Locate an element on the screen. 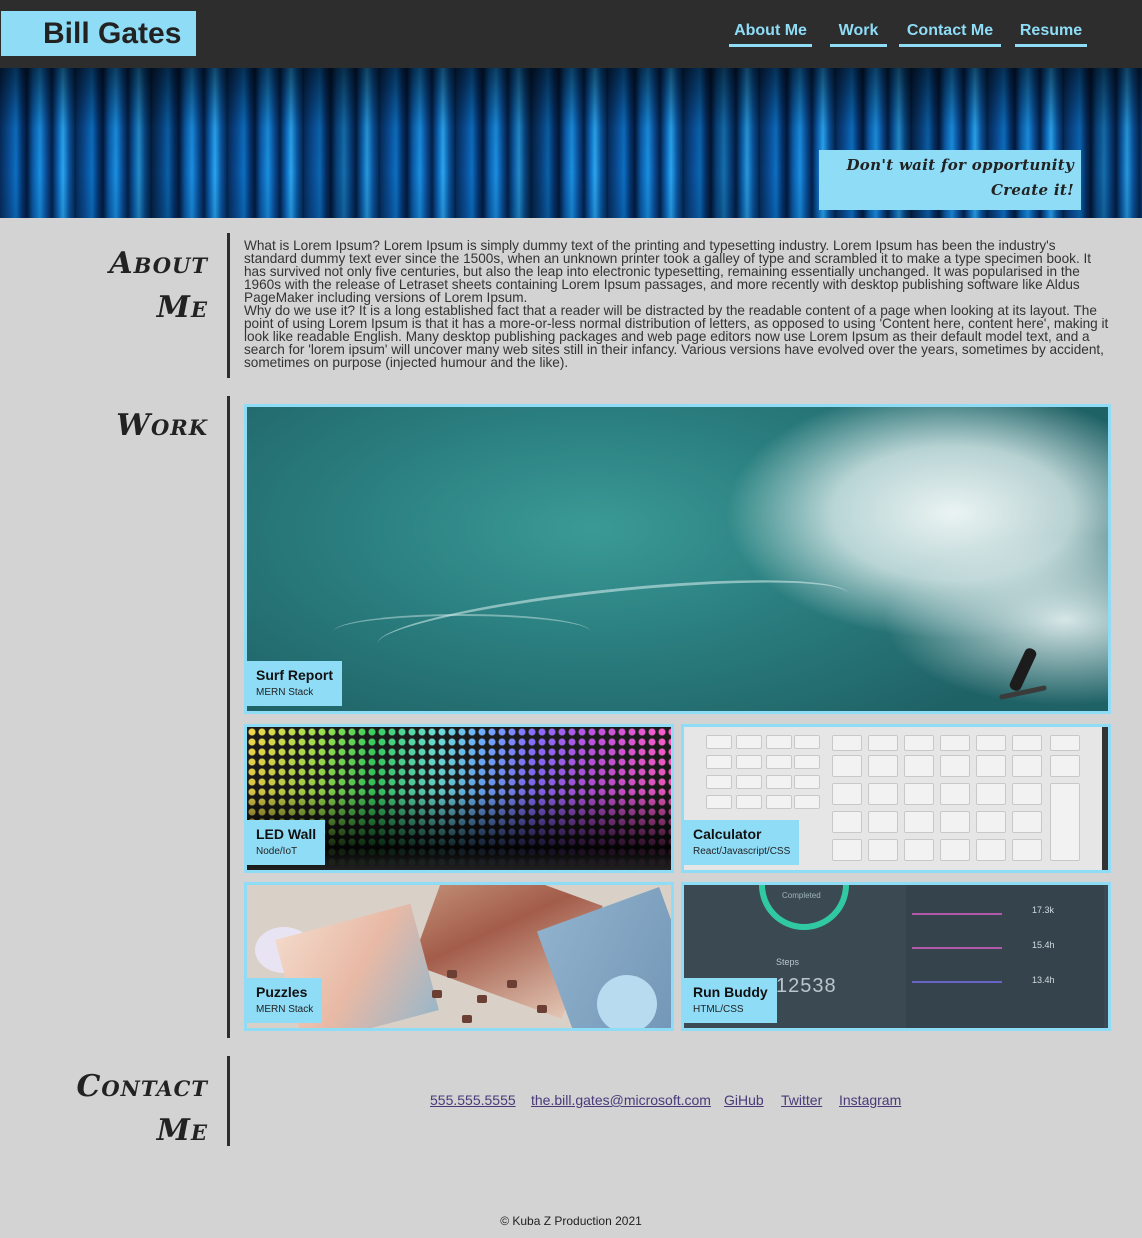  project-label: Surf Report MERN Stack is located at coordinates (294, 683).